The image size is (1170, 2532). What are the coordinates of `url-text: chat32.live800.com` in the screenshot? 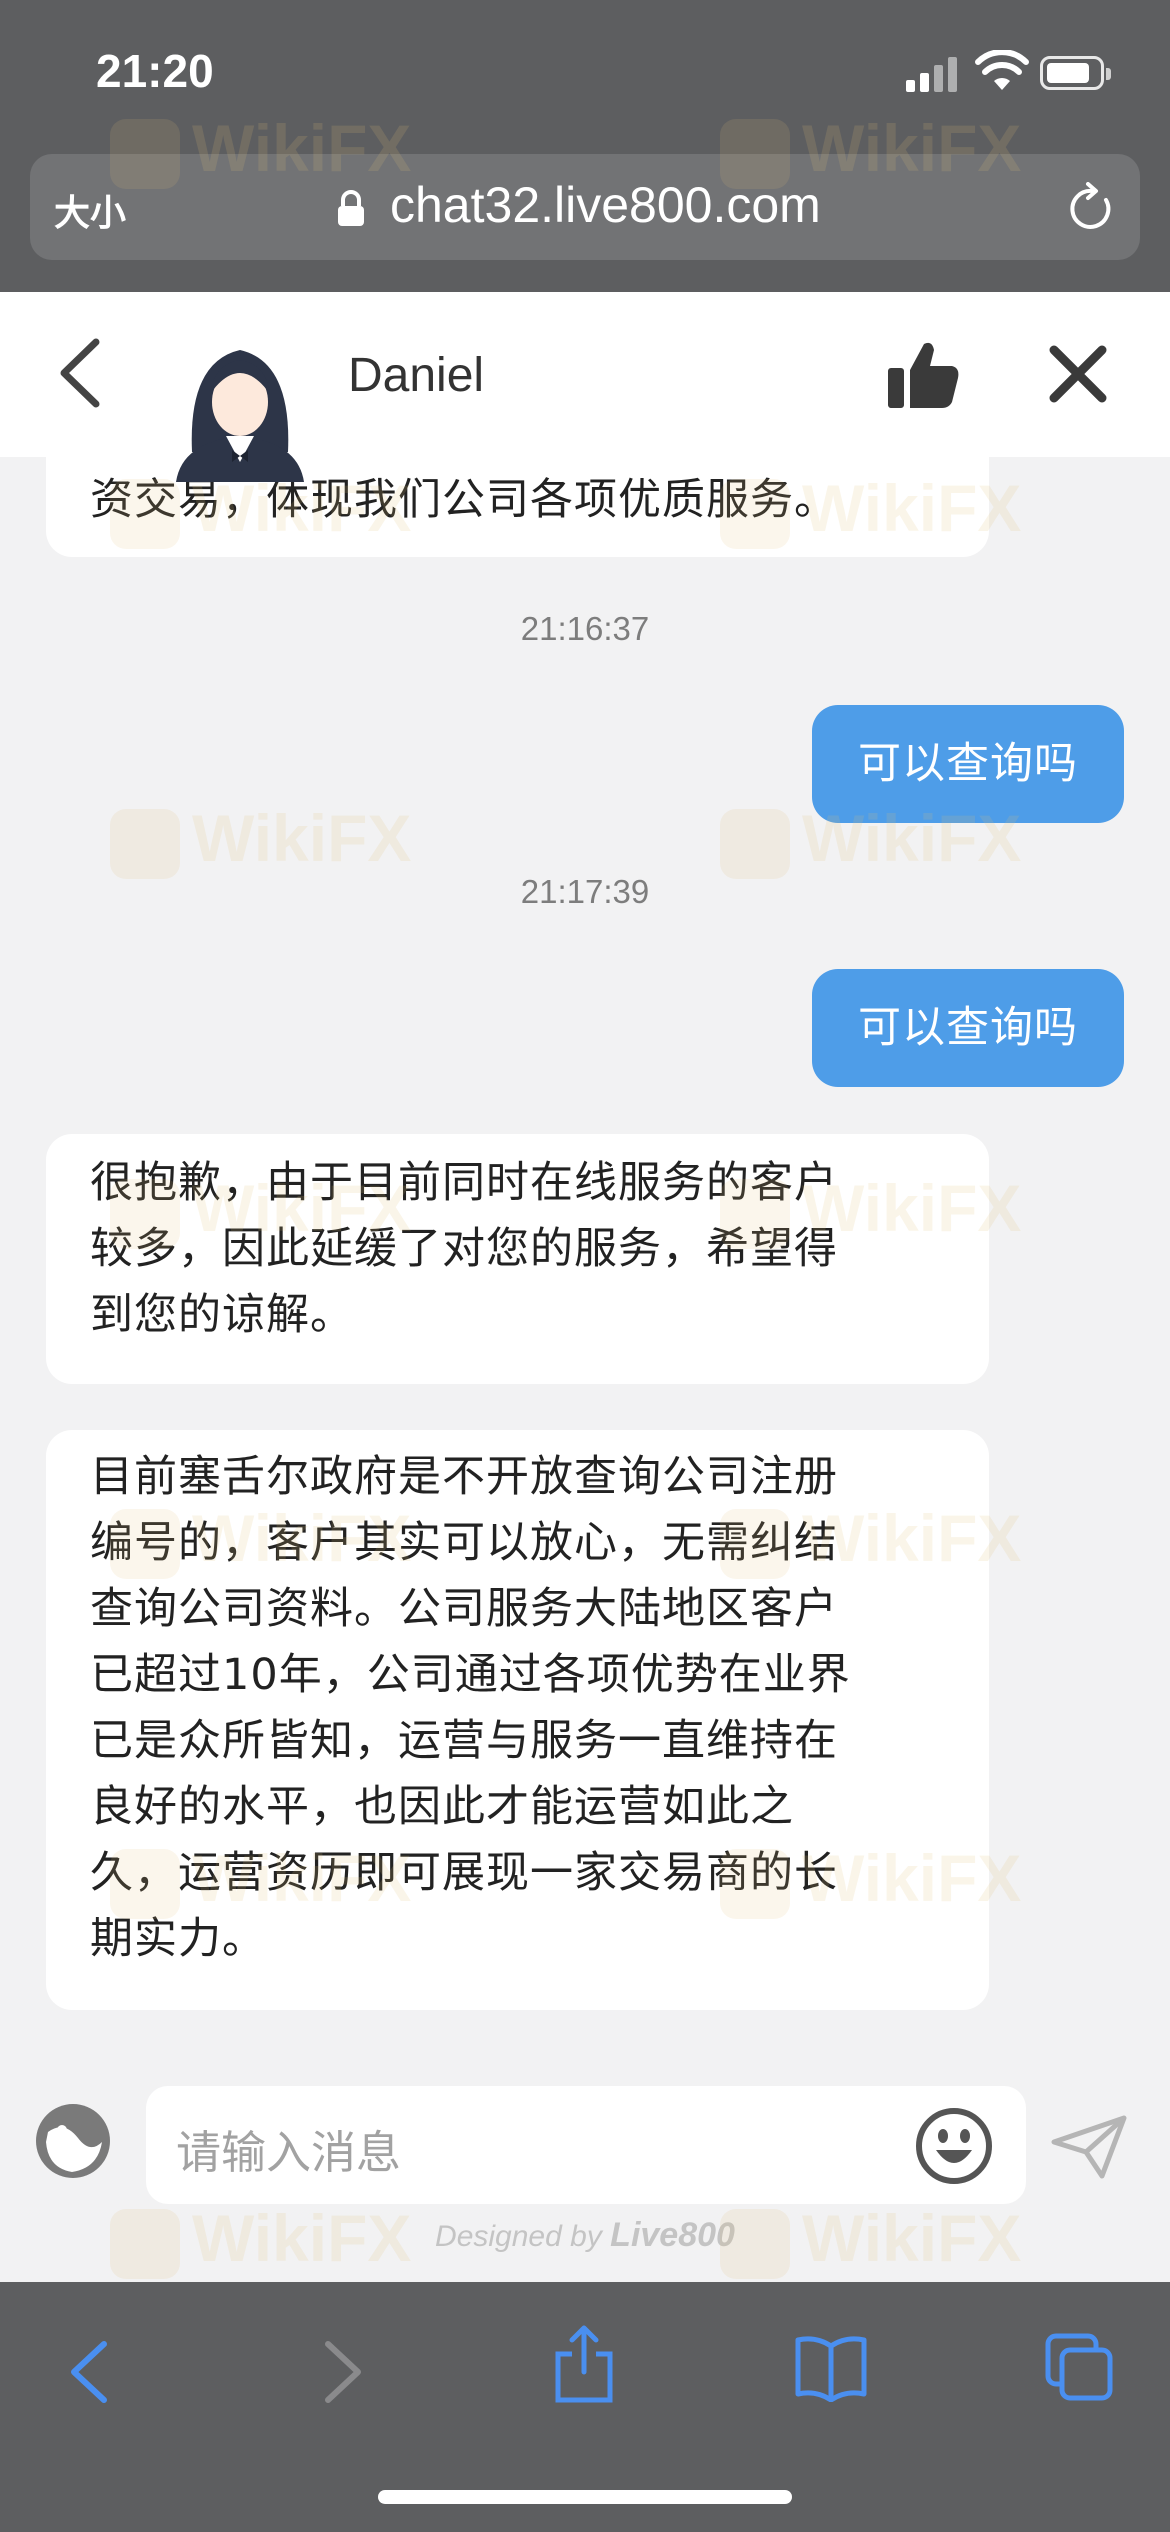 It's located at (605, 205).